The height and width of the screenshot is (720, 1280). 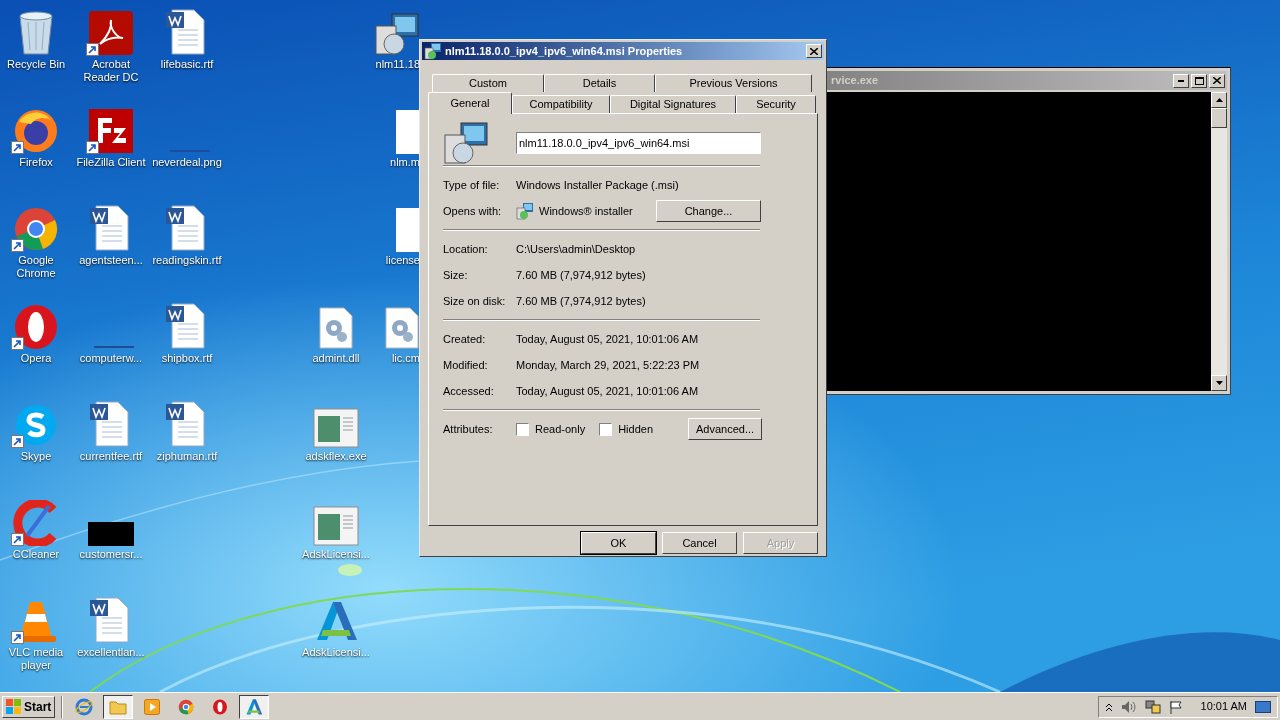 I want to click on icon-label: admint.dll, so click(x=336, y=358).